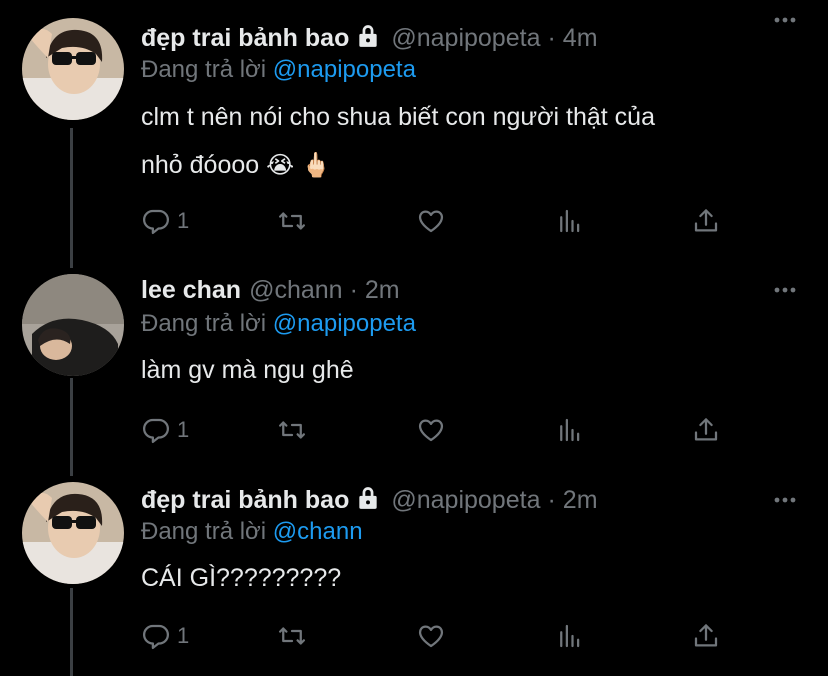 The height and width of the screenshot is (676, 828). I want to click on finger-emoji: 🖕🏻, so click(316, 165).